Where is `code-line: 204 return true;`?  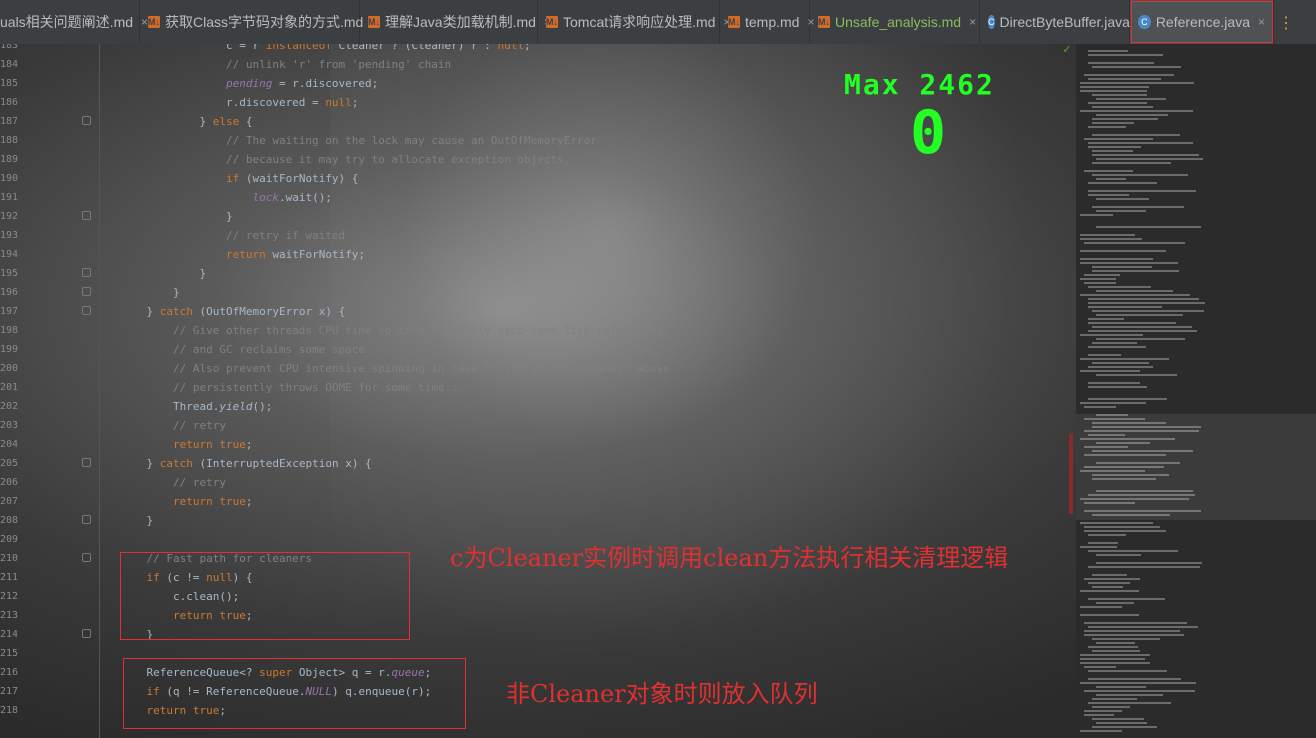 code-line: 204 return true; is located at coordinates (530, 444).